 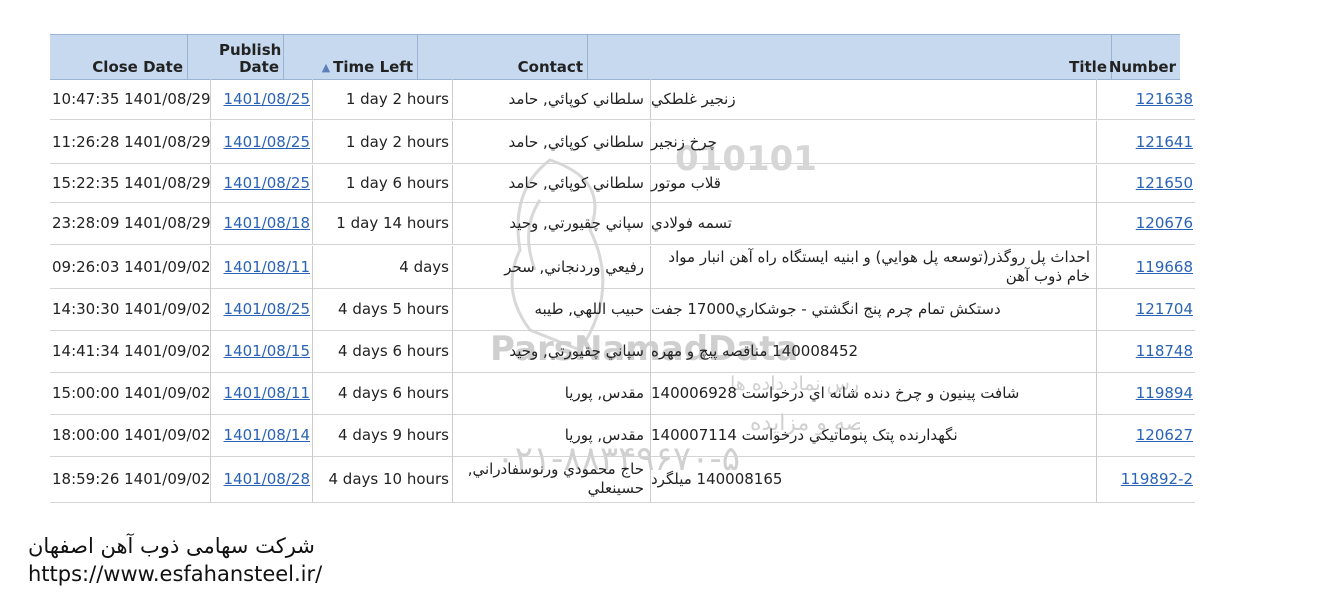 I want to click on tender-number-link: 121638, so click(x=1145, y=99).